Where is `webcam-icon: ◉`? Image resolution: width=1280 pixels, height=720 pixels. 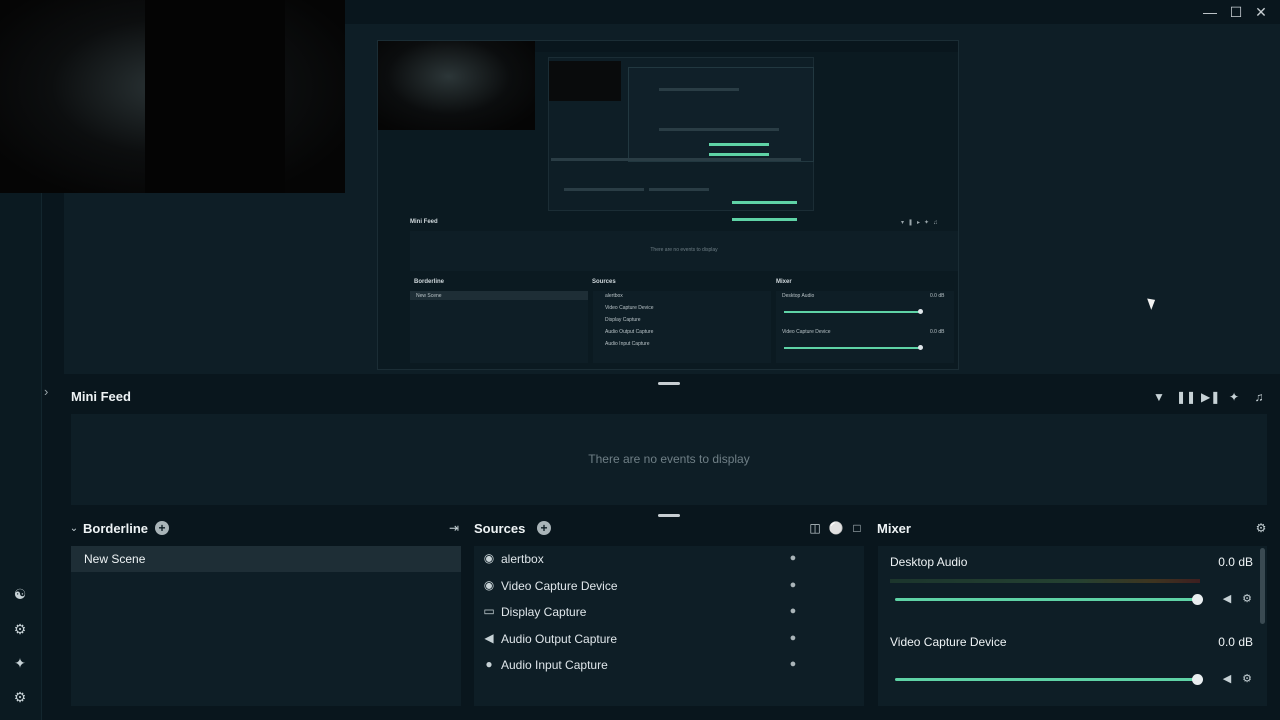 webcam-icon: ◉ is located at coordinates (489, 585).